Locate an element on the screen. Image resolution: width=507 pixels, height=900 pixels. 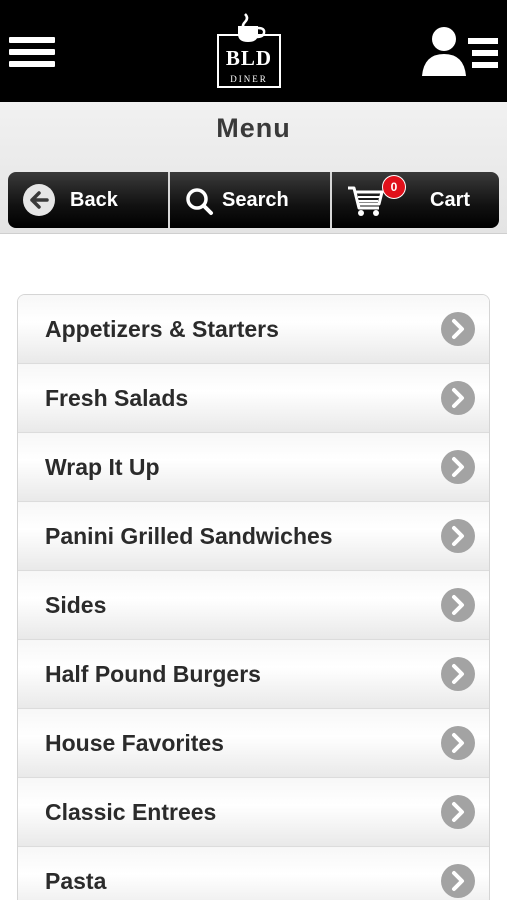
bld-diner-logo: BLD DINER is located at coordinates (249, 50).